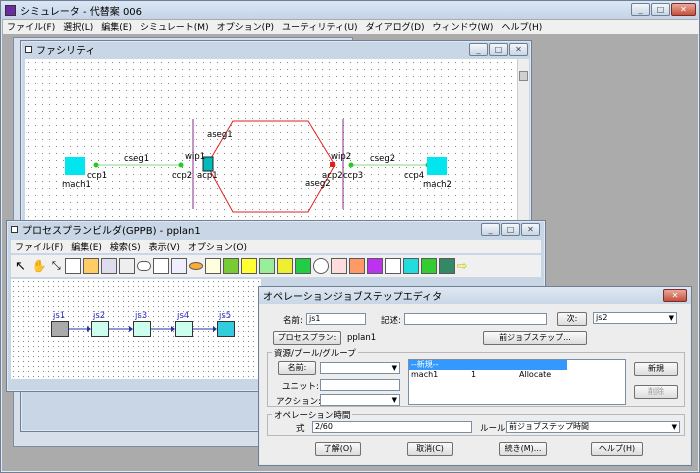 Image resolution: width=700 pixels, height=473 pixels. What do you see at coordinates (217, 246) in the screenshot?
I see `gppb-menu-option: オプション(O)` at bounding box center [217, 246].